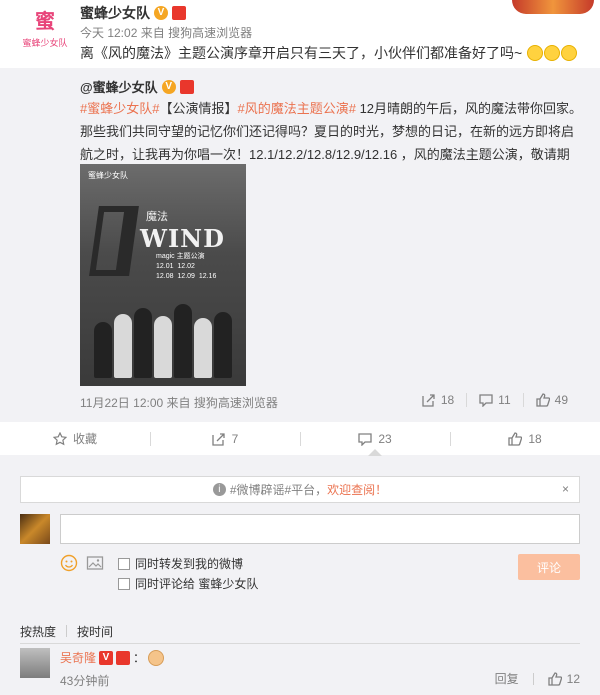 This screenshot has height=695, width=600. I want to click on comment-sort: 按热度 按时间, so click(300, 631).